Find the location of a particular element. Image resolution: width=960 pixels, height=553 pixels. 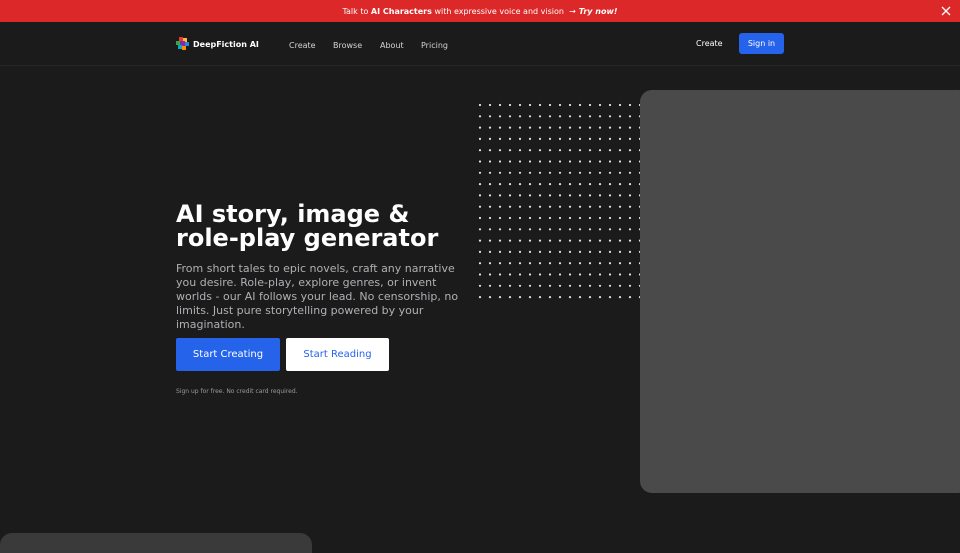

start-reading-button: Start Reading is located at coordinates (337, 354).